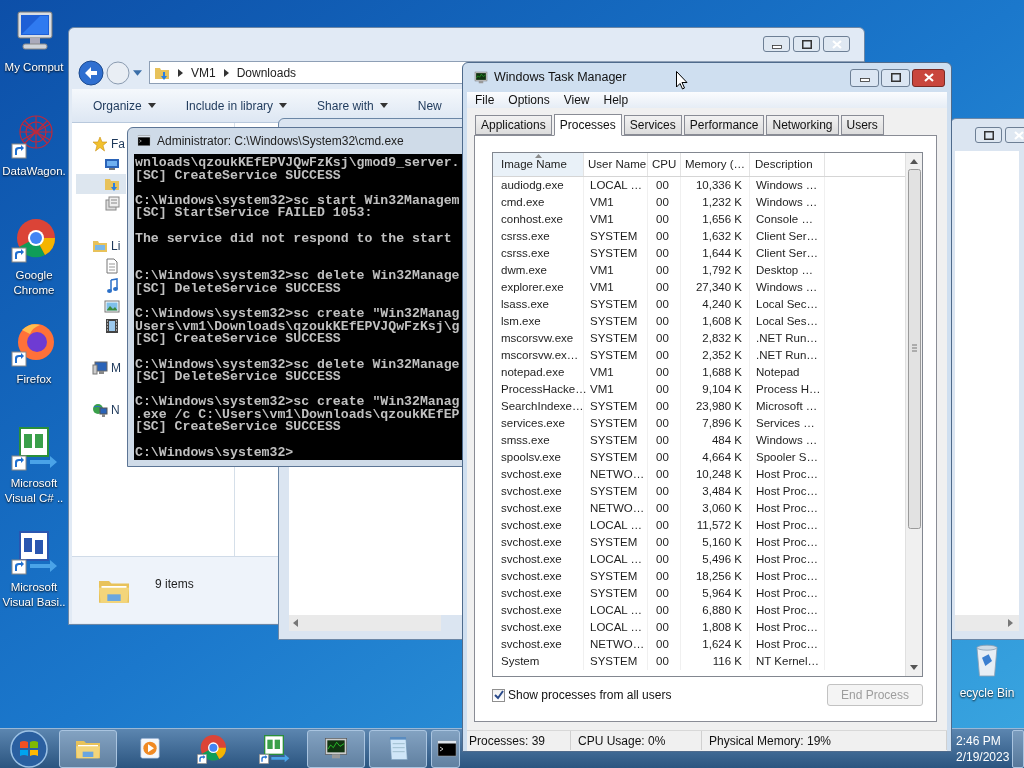 This screenshot has width=1024, height=768. I want to click on console-line: [SC] CreateService SUCCESS, so click(238, 428).